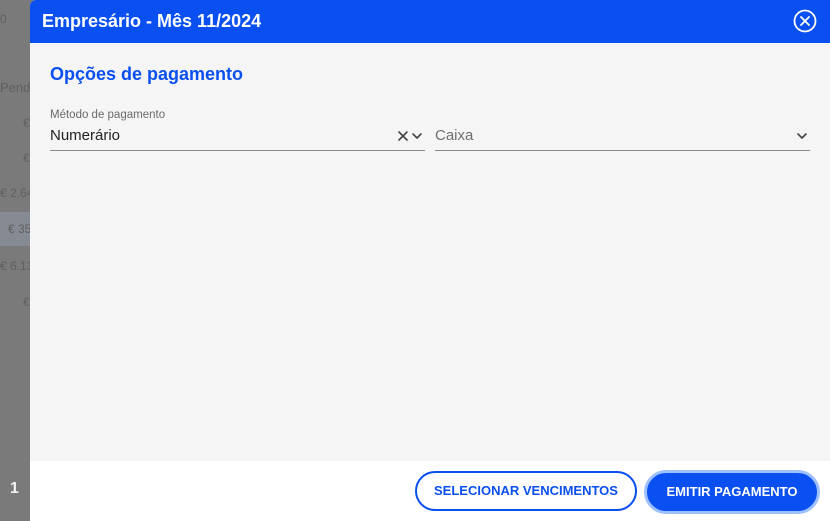 This screenshot has height=521, width=830. I want to click on payment-method-value: Numerário, so click(85, 135).